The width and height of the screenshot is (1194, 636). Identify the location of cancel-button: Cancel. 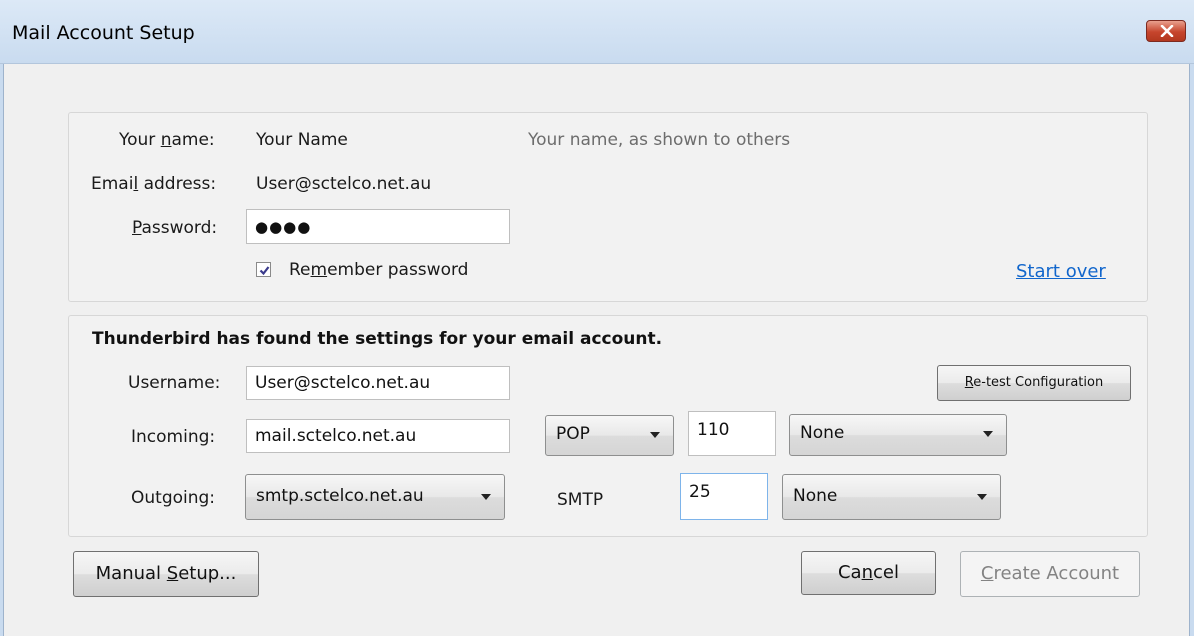
(868, 573).